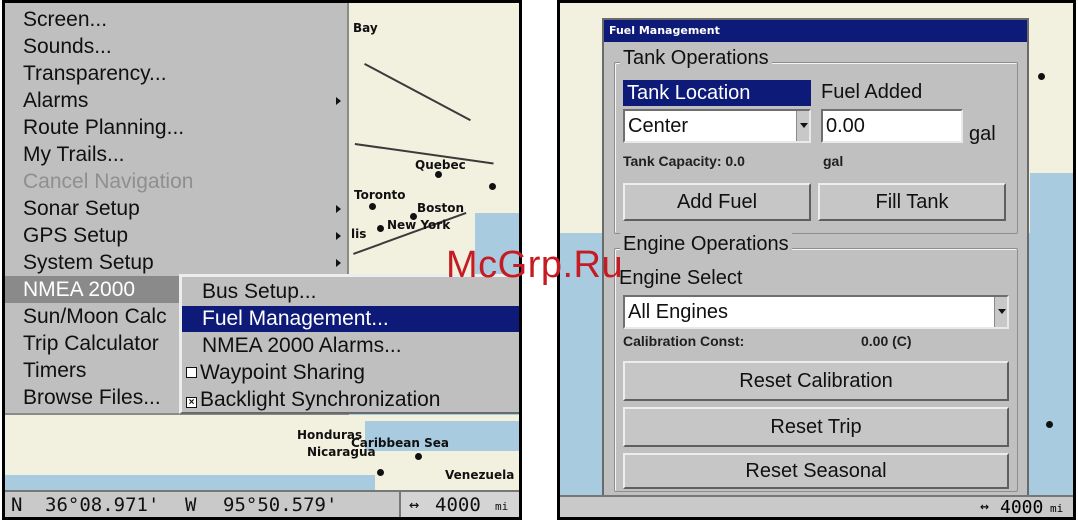 This screenshot has width=1078, height=522. Describe the element at coordinates (419, 225) in the screenshot. I see `map-label-new-york: New York` at that location.